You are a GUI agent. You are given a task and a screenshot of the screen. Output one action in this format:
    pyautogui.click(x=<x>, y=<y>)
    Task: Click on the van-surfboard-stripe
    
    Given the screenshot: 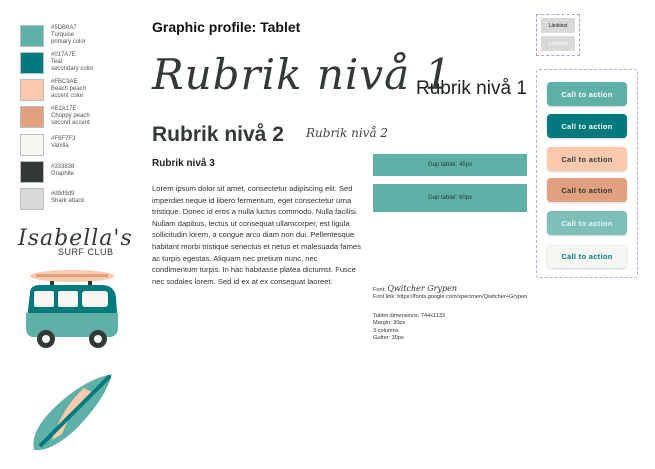 What is the action you would take?
    pyautogui.click(x=72, y=275)
    